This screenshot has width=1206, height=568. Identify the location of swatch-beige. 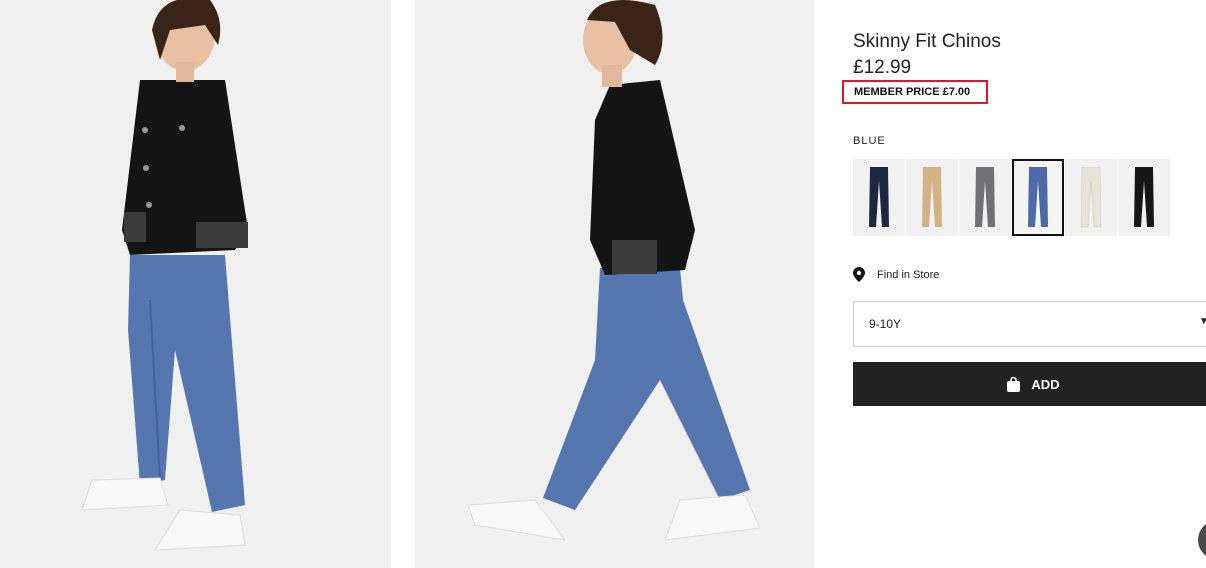
(932, 197).